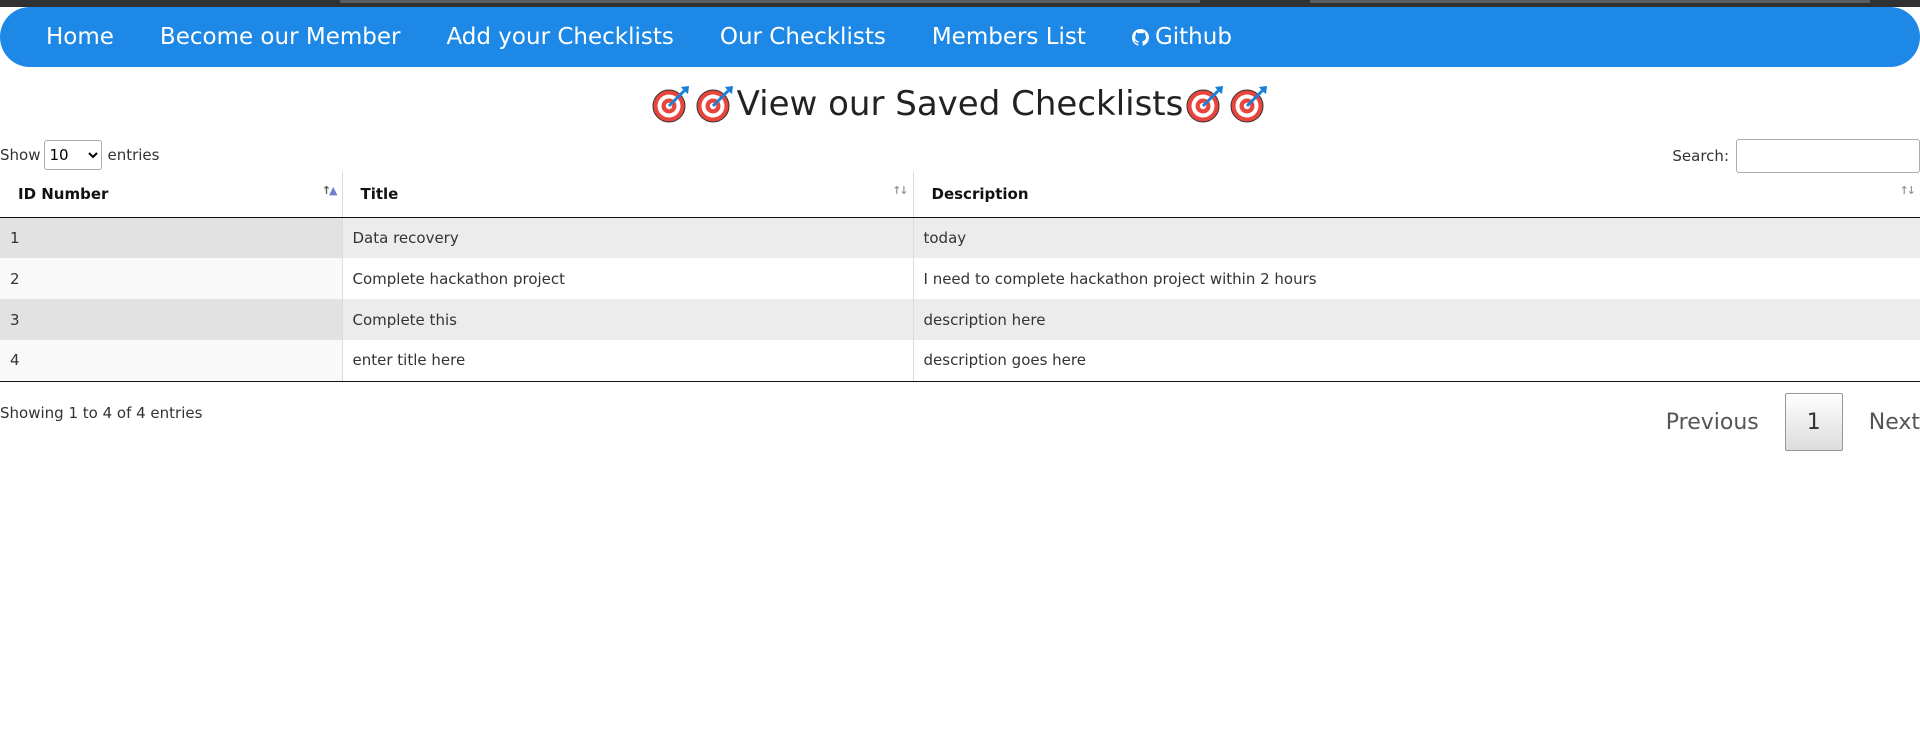  What do you see at coordinates (1416, 361) in the screenshot?
I see `cell-description: description goes here` at bounding box center [1416, 361].